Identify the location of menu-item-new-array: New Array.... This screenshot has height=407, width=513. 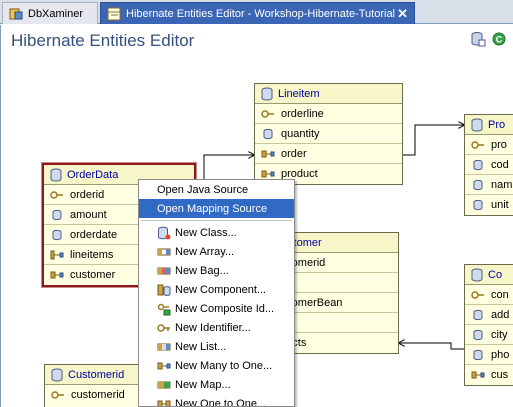
(216, 251).